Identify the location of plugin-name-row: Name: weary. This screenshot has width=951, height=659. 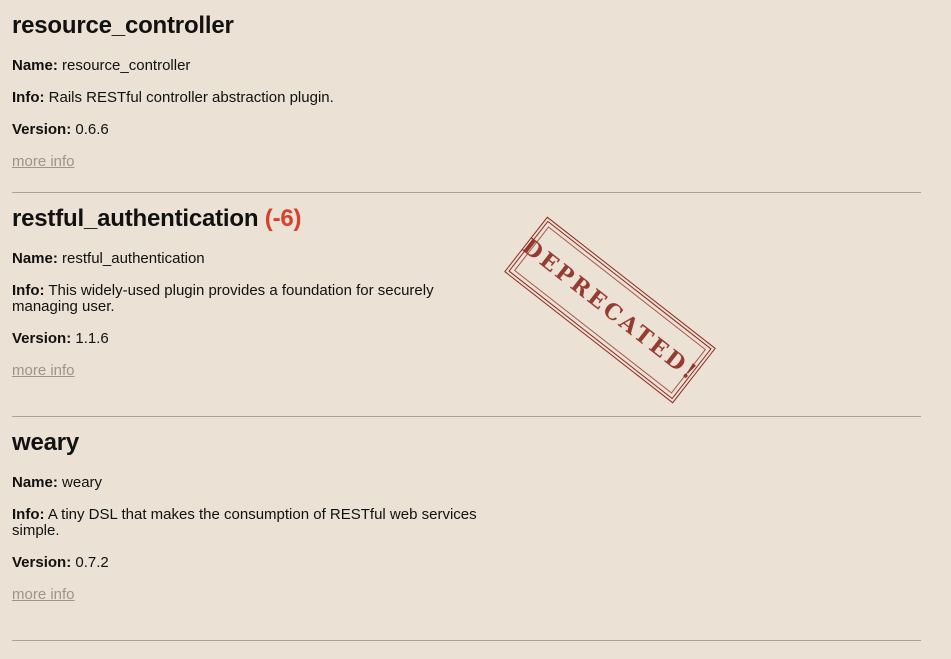
(262, 483).